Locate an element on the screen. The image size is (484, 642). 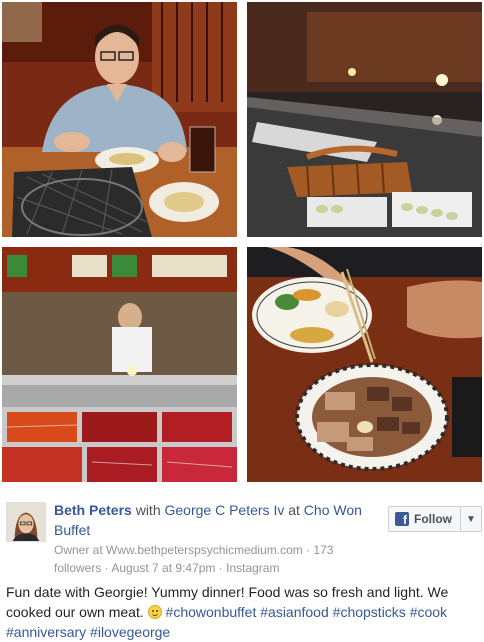
post-timestamp: August 7 at 9:47pm is located at coordinates (163, 568).